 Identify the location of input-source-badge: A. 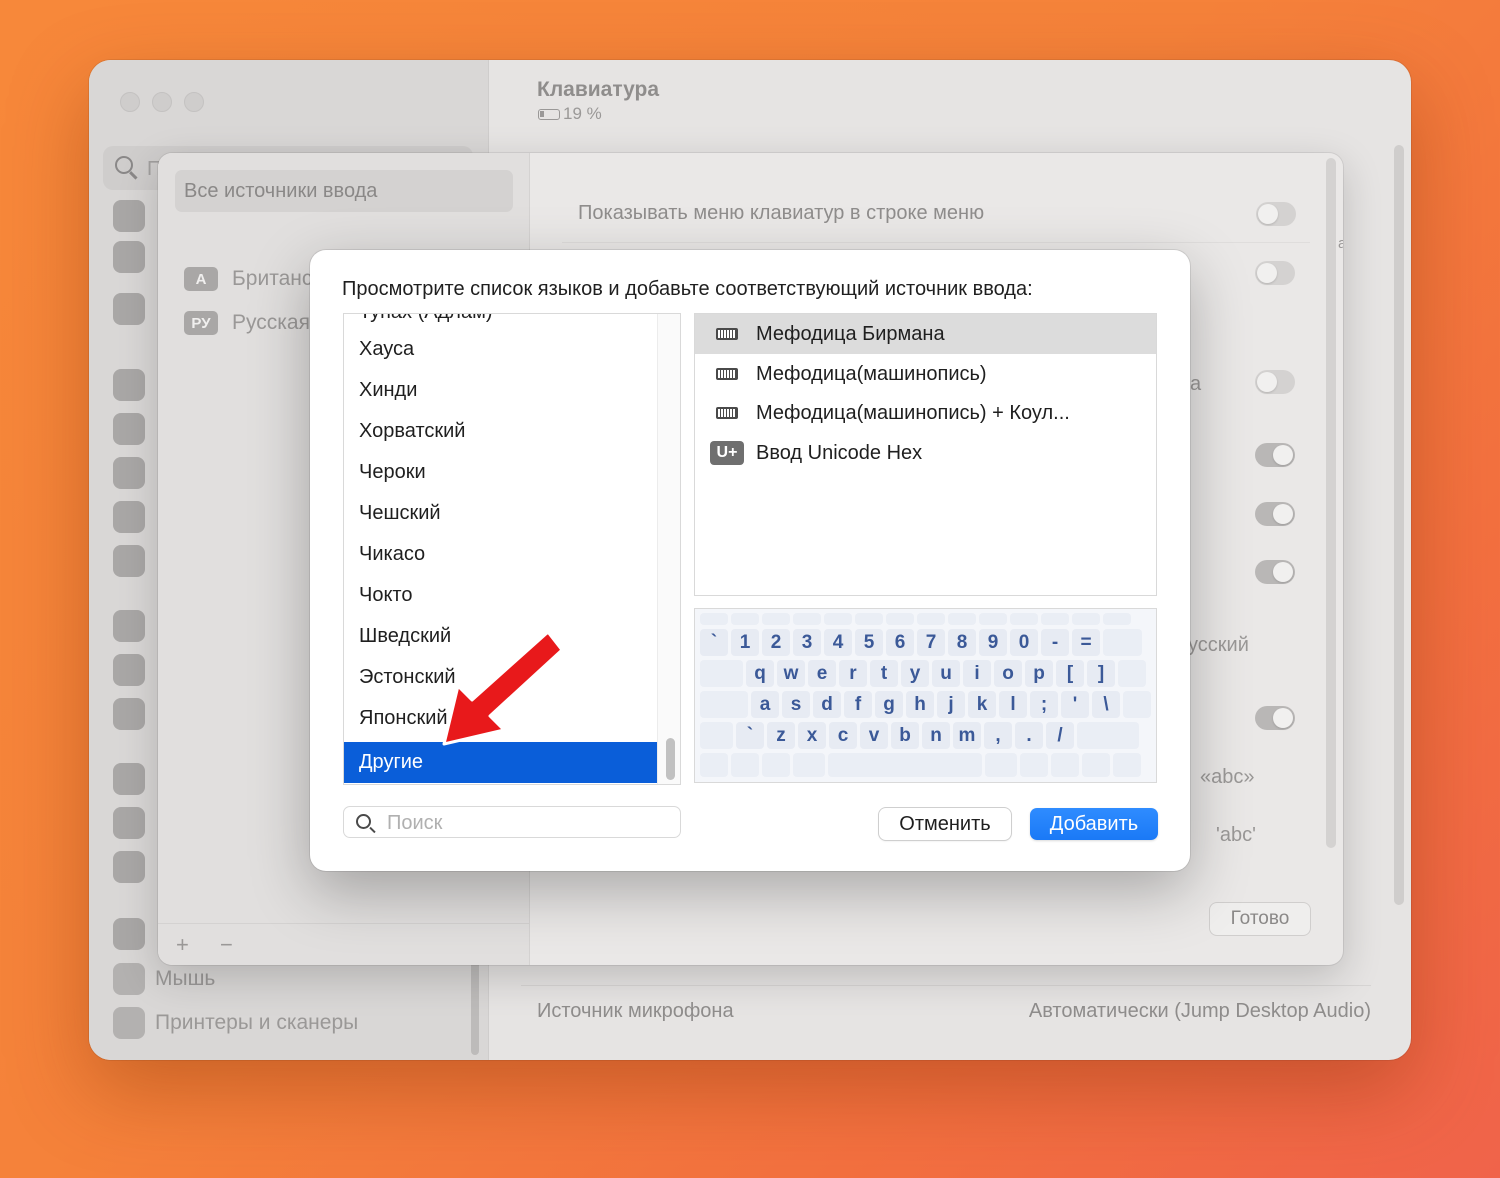
(201, 279).